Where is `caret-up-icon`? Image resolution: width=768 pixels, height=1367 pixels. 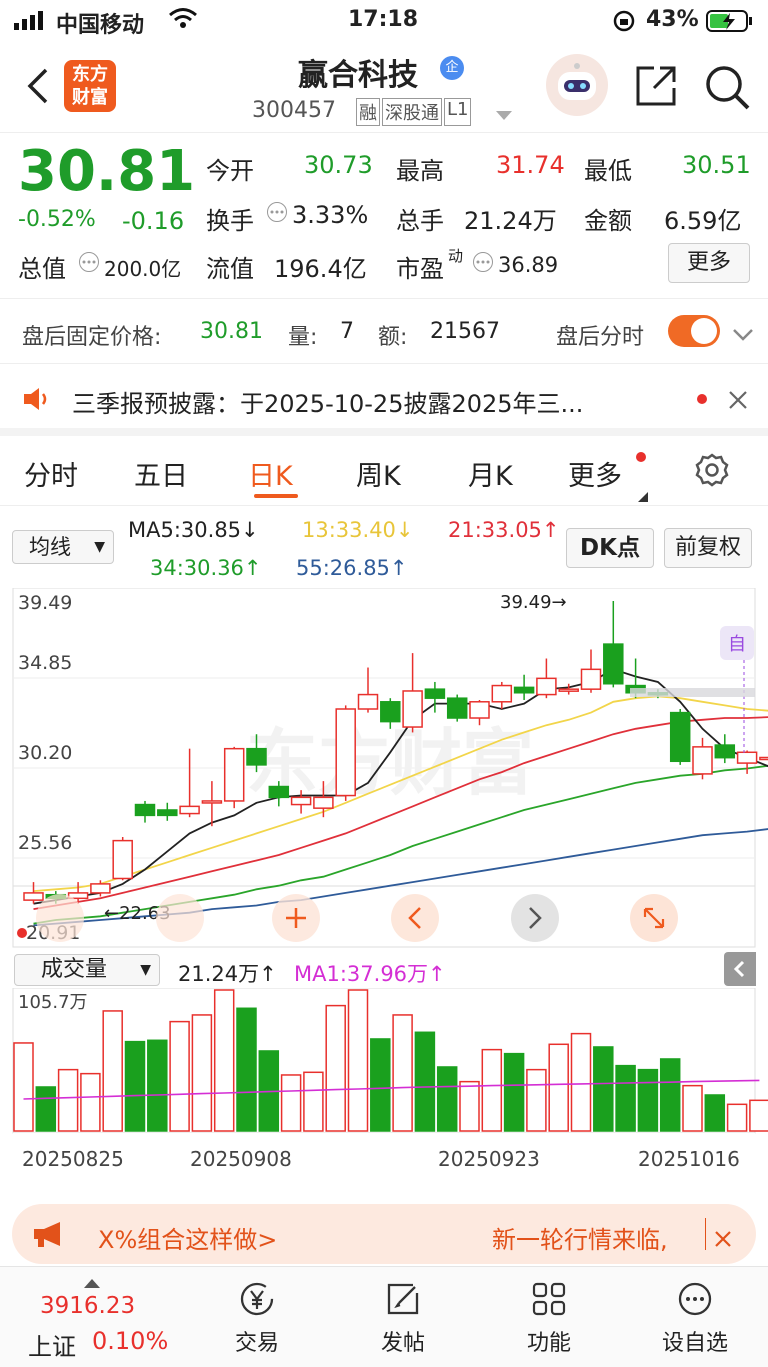 caret-up-icon is located at coordinates (92, 1282).